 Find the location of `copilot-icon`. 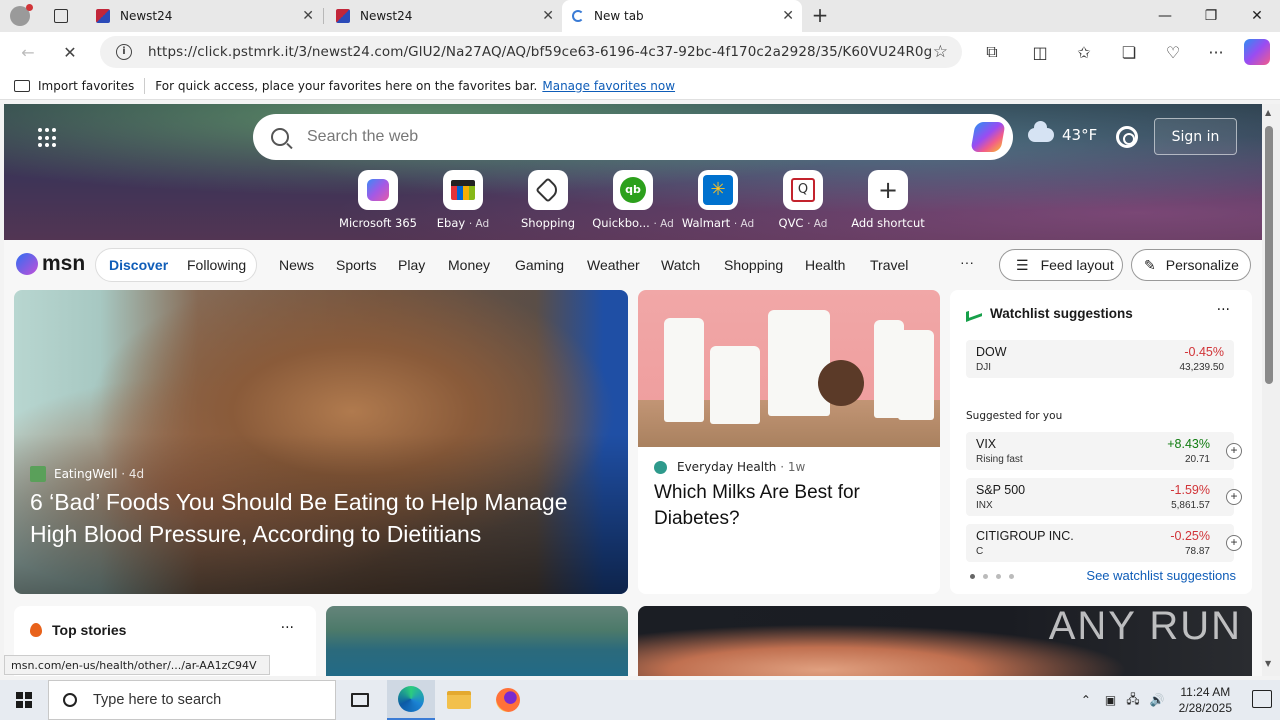

copilot-icon is located at coordinates (1257, 52).